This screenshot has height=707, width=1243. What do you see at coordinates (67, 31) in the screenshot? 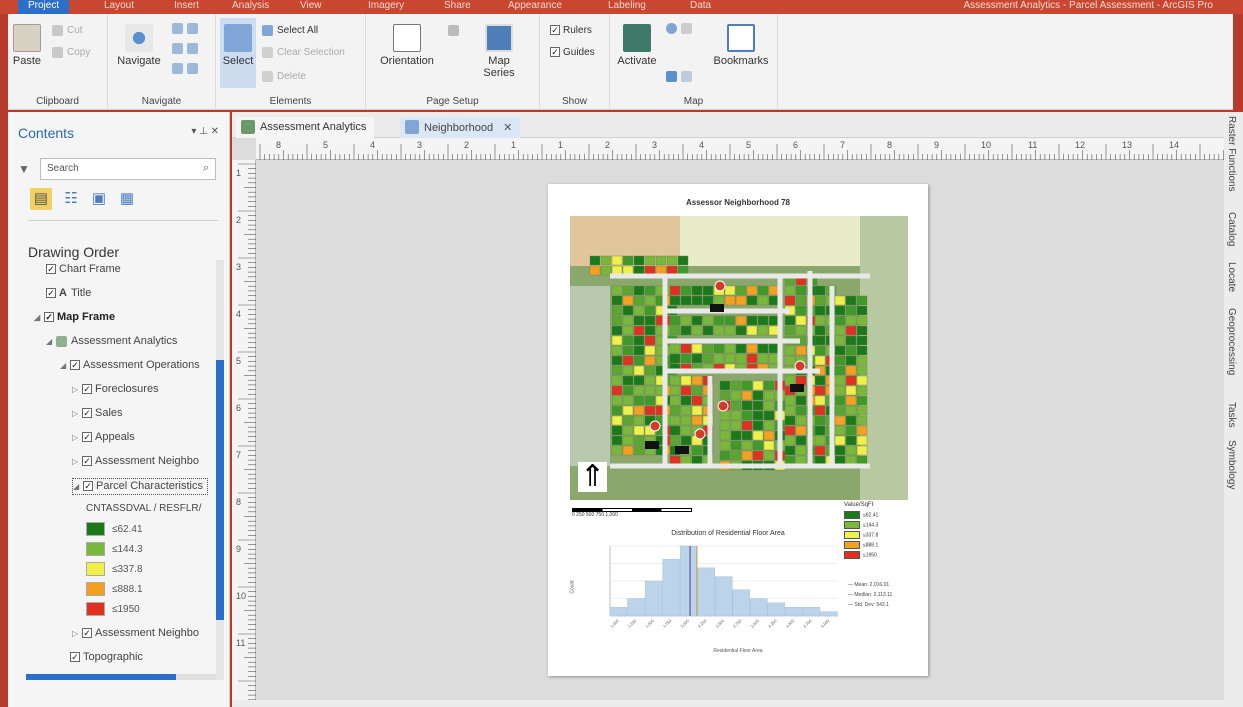
I see `cut-button: Cut` at bounding box center [67, 31].